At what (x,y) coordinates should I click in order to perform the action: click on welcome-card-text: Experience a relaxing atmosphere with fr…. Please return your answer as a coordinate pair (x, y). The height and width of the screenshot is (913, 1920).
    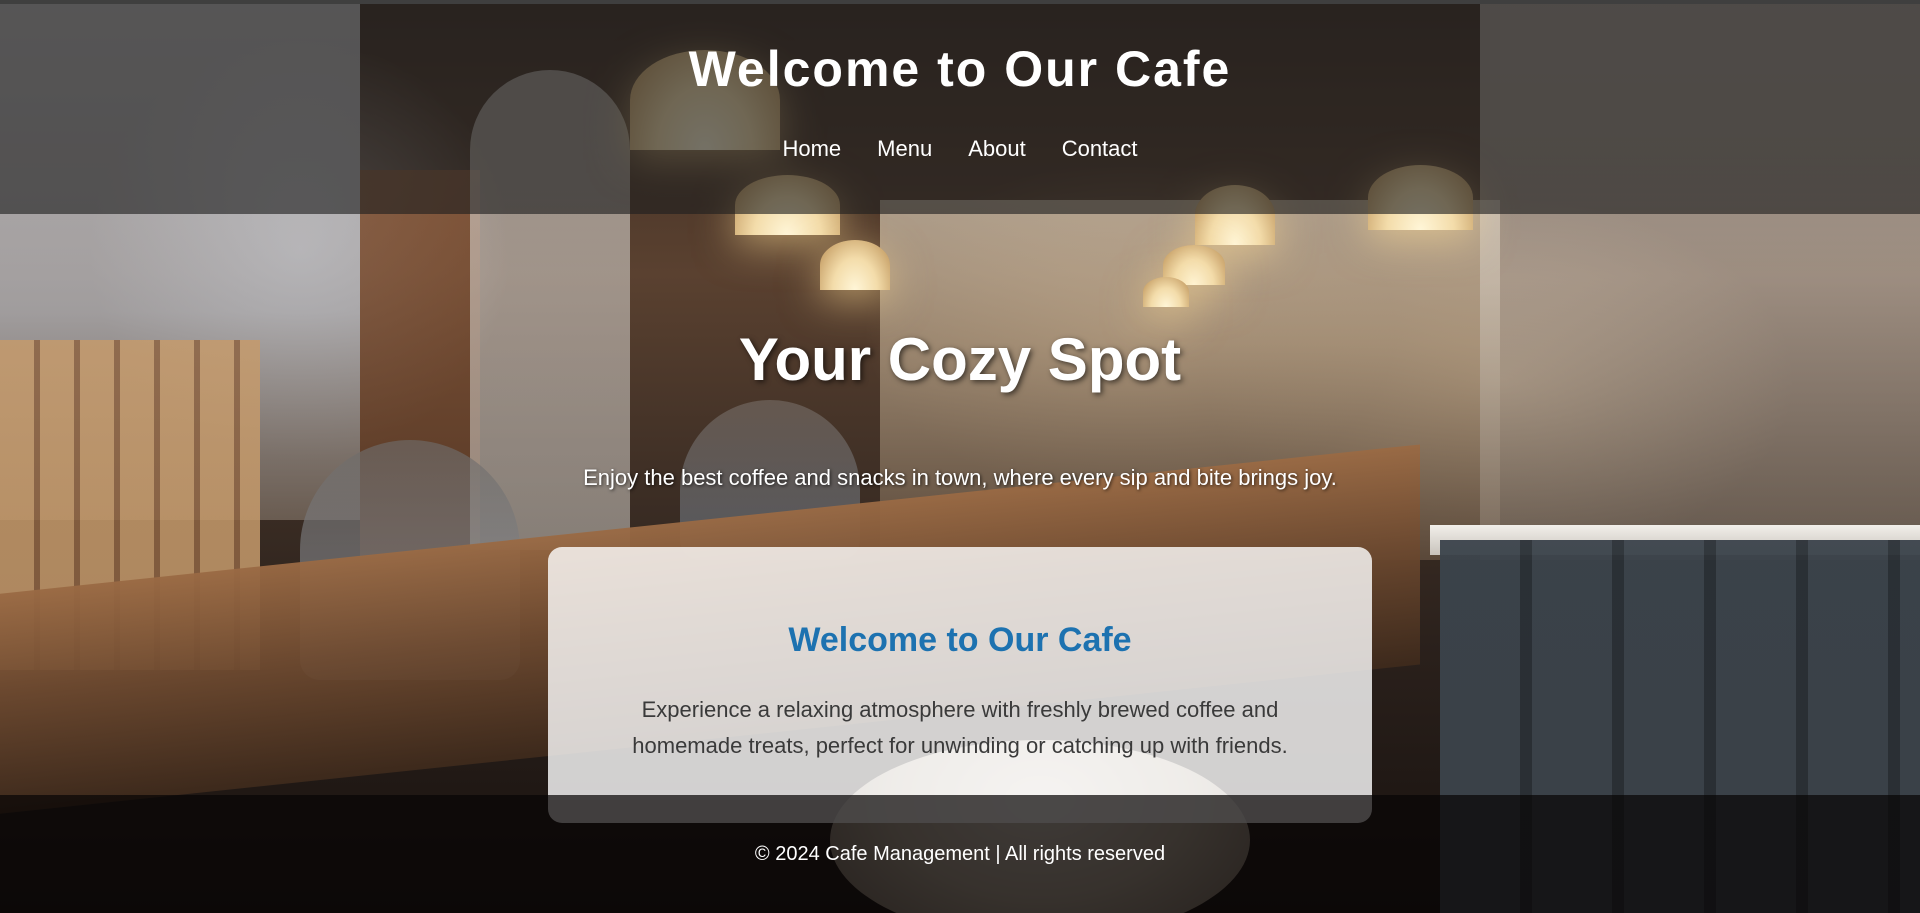
    Looking at the image, I should click on (960, 727).